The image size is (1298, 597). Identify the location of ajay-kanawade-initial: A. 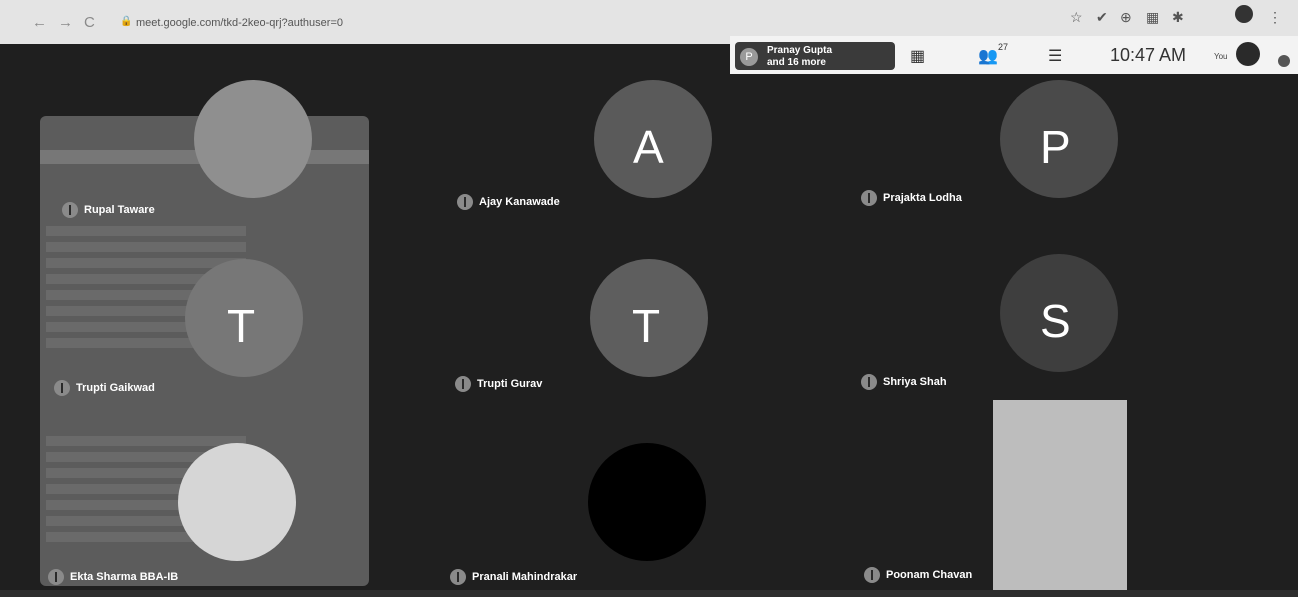
(648, 147).